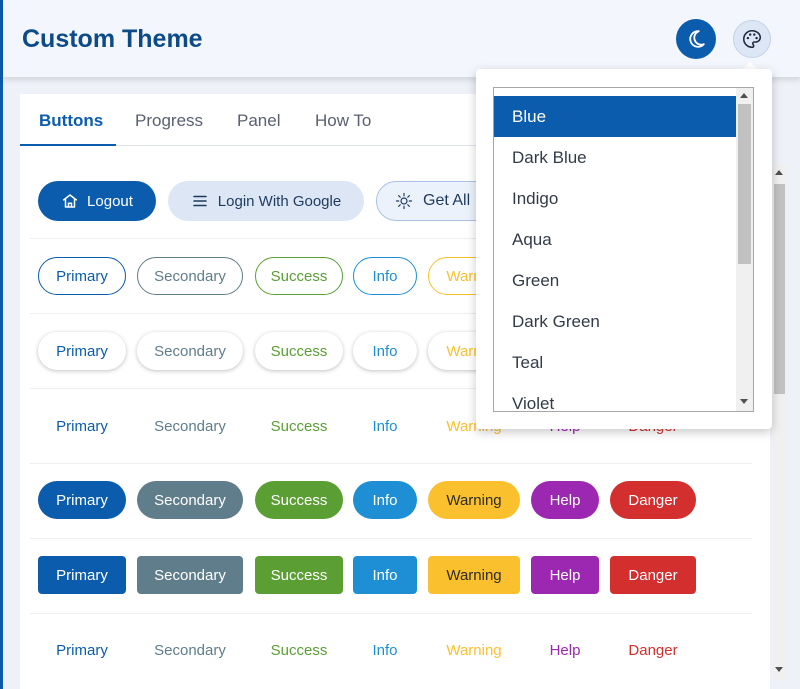  Describe the element at coordinates (474, 650) in the screenshot. I see `warning-link-button: Warning` at that location.